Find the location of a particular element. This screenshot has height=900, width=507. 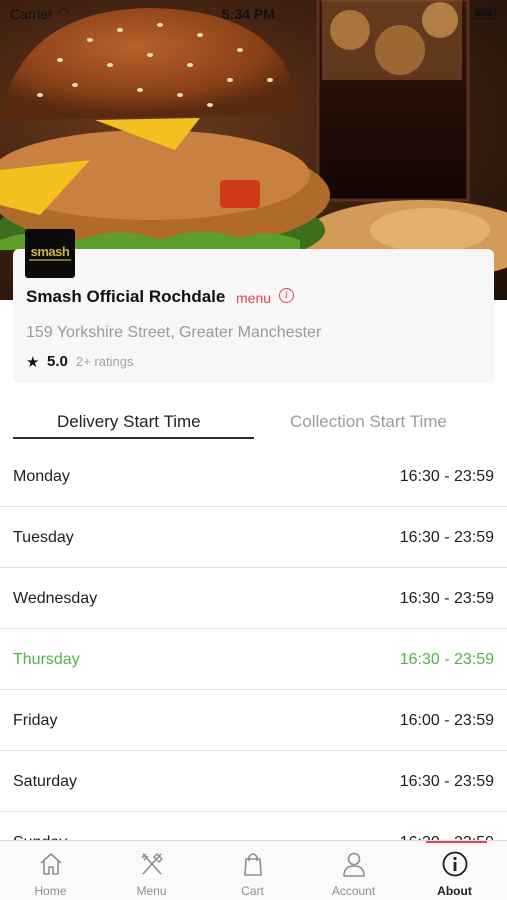

tab-label: Cart is located at coordinates (252, 891).